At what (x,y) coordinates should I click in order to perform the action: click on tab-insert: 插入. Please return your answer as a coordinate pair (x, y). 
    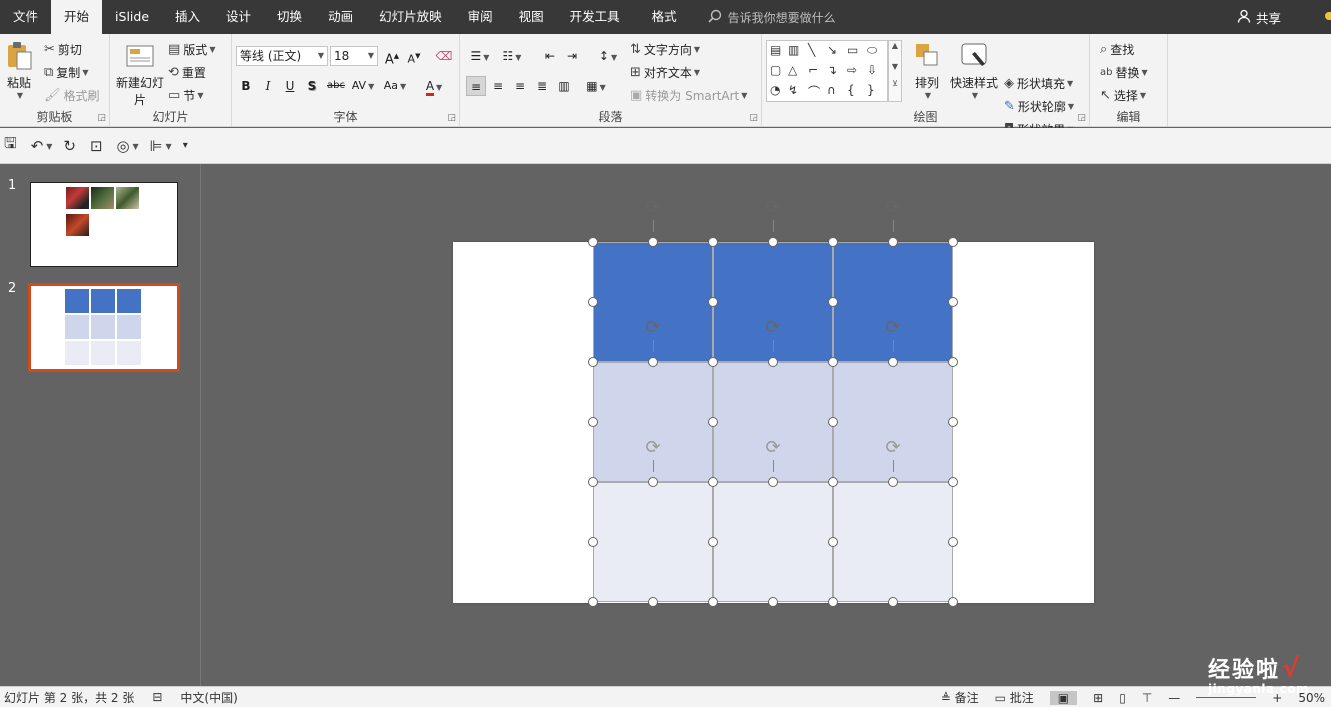
    Looking at the image, I should click on (187, 17).